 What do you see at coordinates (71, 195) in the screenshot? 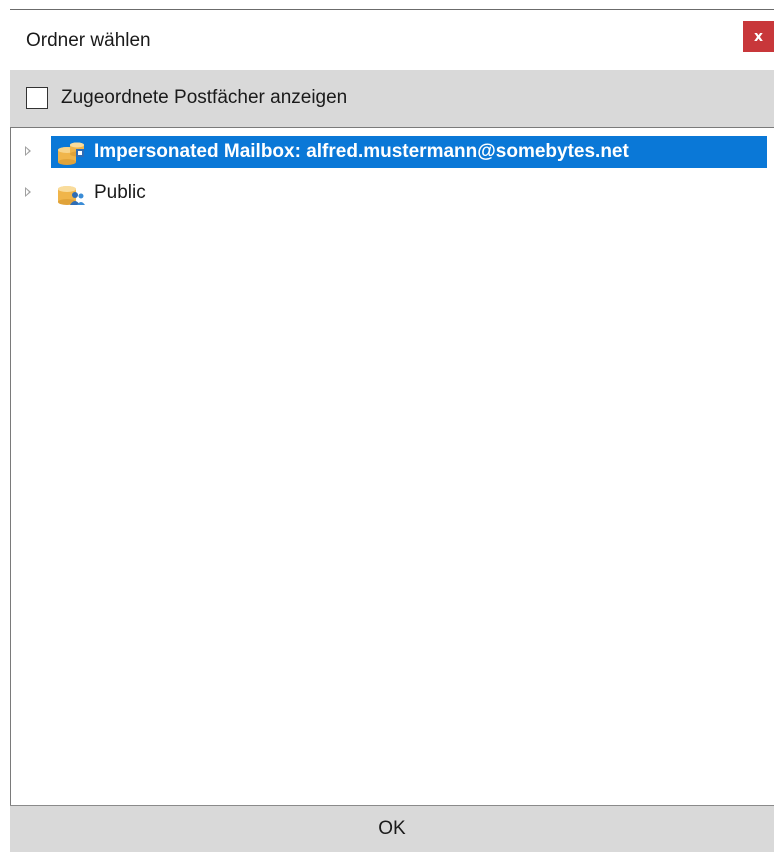
I see `public-folder-database-icon` at bounding box center [71, 195].